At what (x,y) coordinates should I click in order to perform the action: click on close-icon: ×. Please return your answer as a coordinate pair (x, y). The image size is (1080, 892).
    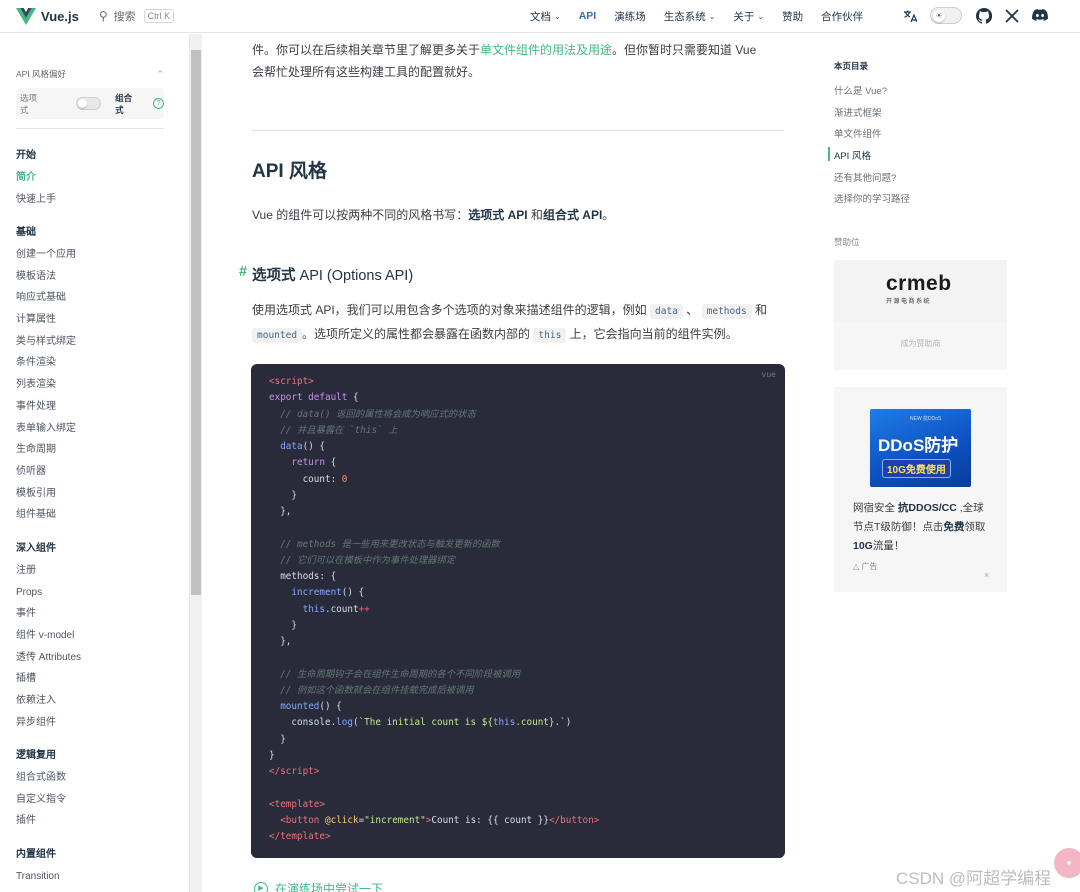
    Looking at the image, I should click on (986, 575).